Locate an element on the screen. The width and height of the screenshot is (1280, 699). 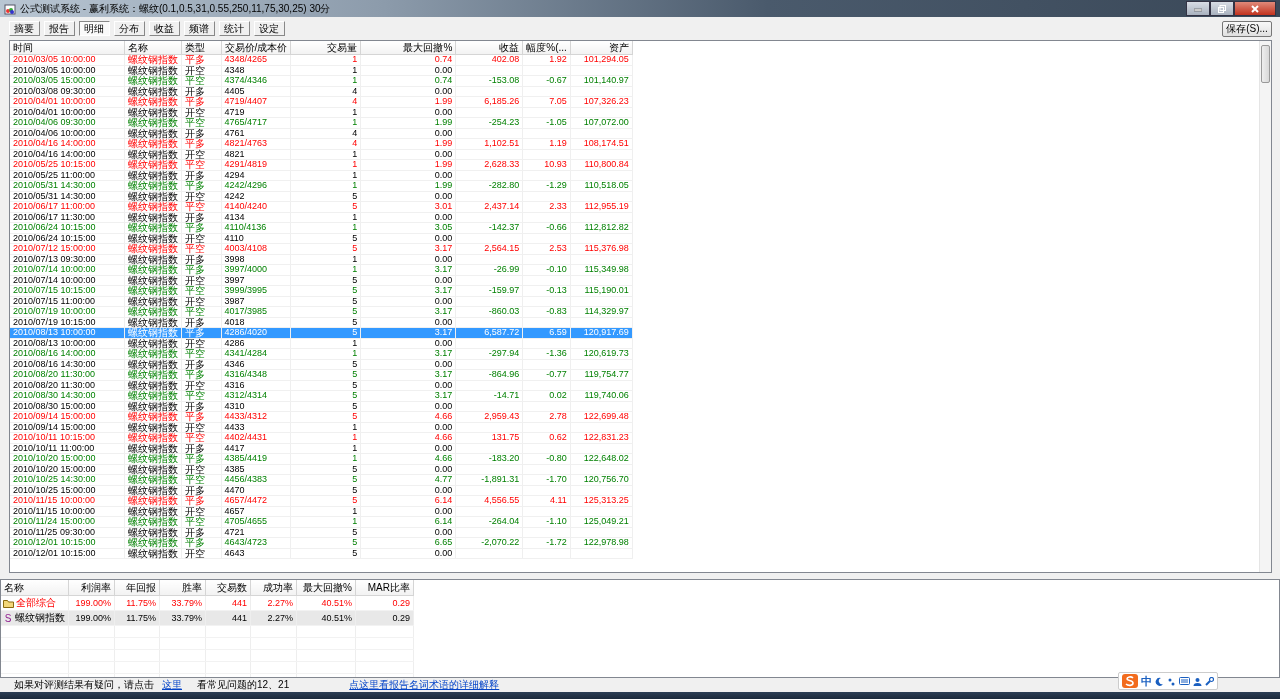
table-cell: 4456/4383 is located at coordinates (256, 479).